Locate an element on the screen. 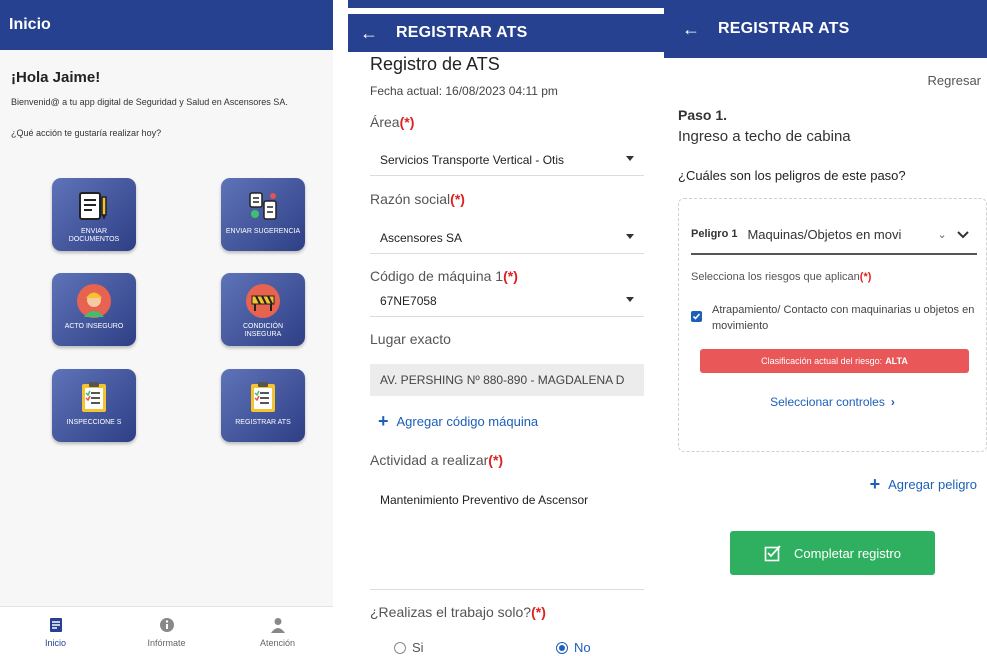  codigo-maquina-value: 67NE7058 is located at coordinates (408, 300).